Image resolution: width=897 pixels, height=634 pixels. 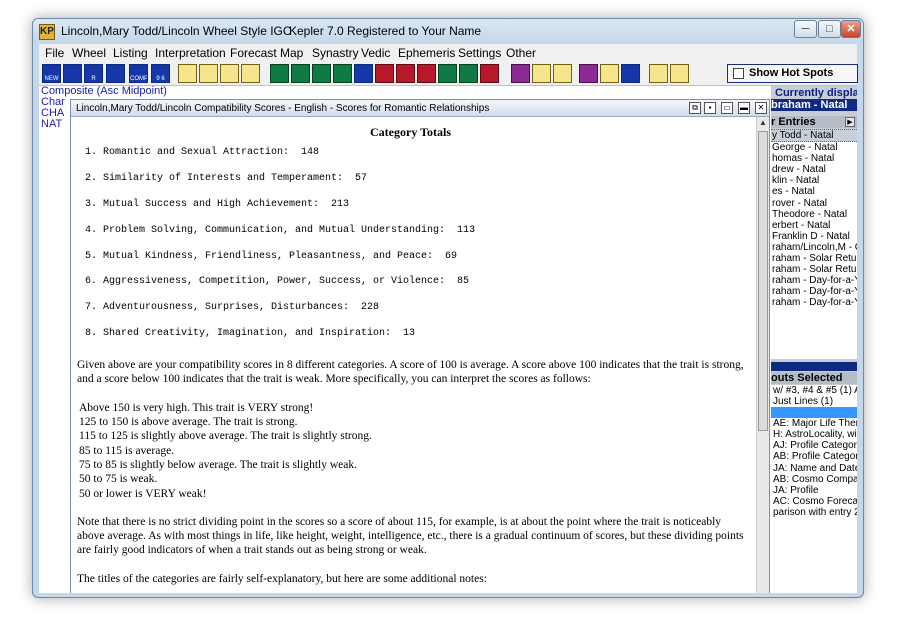 What do you see at coordinates (816, 93) in the screenshot?
I see `current-entry-label: Currently displayed entry:` at bounding box center [816, 93].